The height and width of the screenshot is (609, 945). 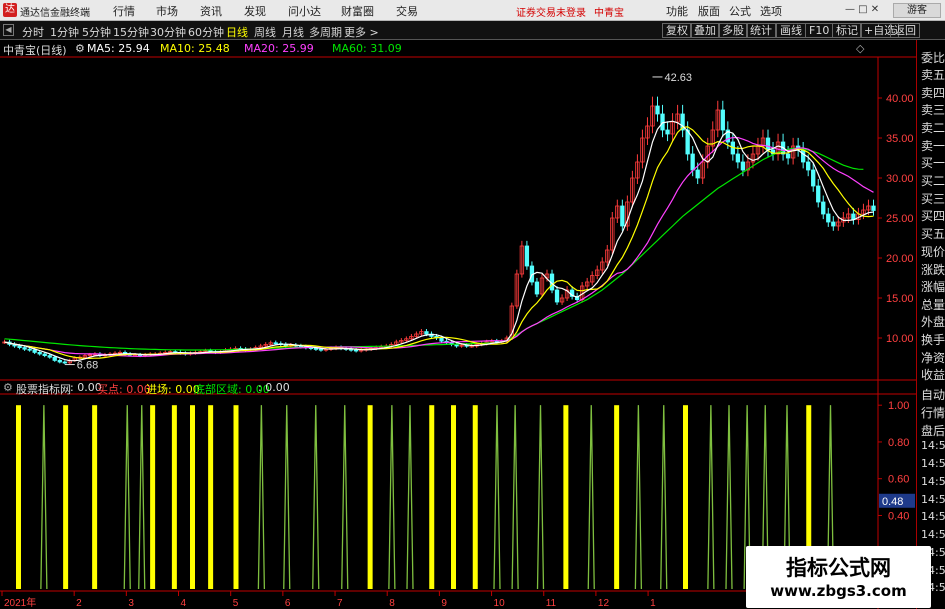 I want to click on tab-intraday: 分时, so click(x=33, y=32).